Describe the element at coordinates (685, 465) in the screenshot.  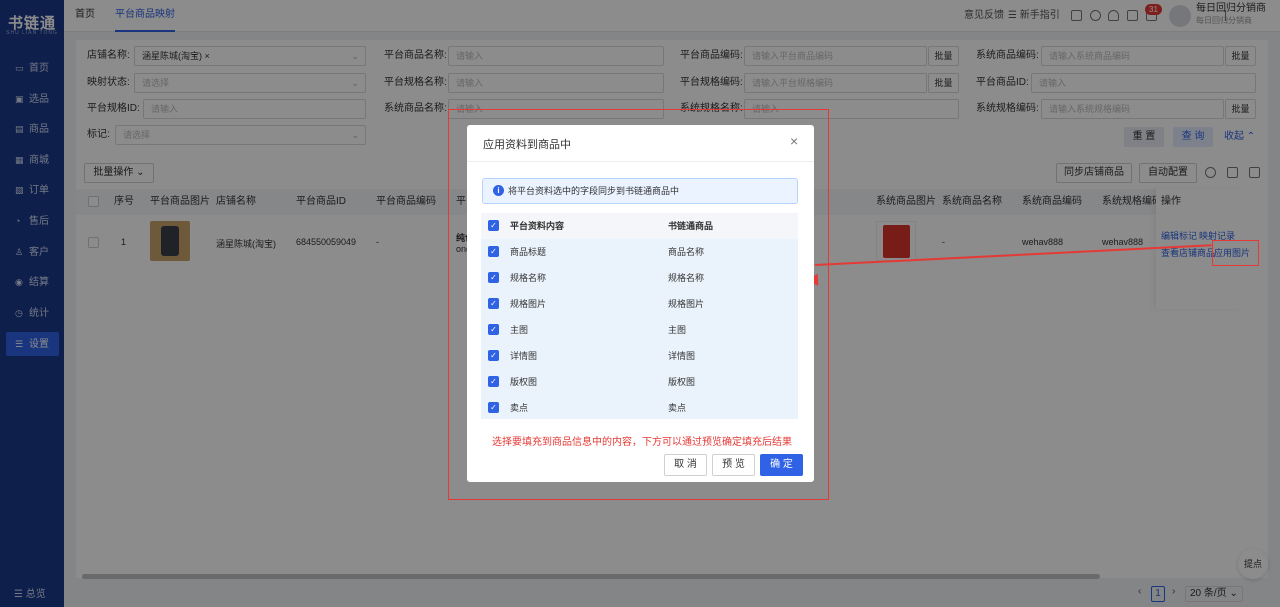
I see `cancel-button: 取 消` at that location.